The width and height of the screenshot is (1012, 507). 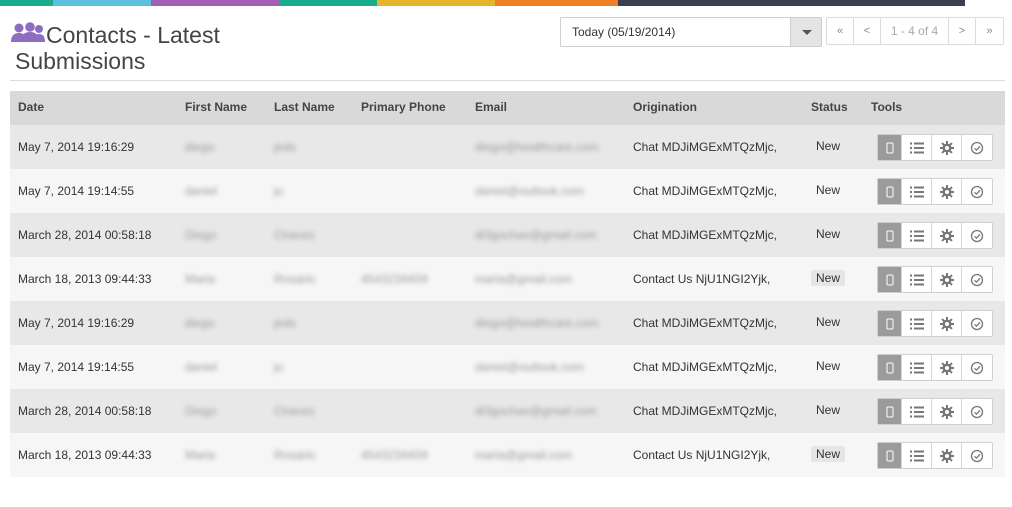 I want to click on column-primary-phone: Primary Phone, so click(x=403, y=107).